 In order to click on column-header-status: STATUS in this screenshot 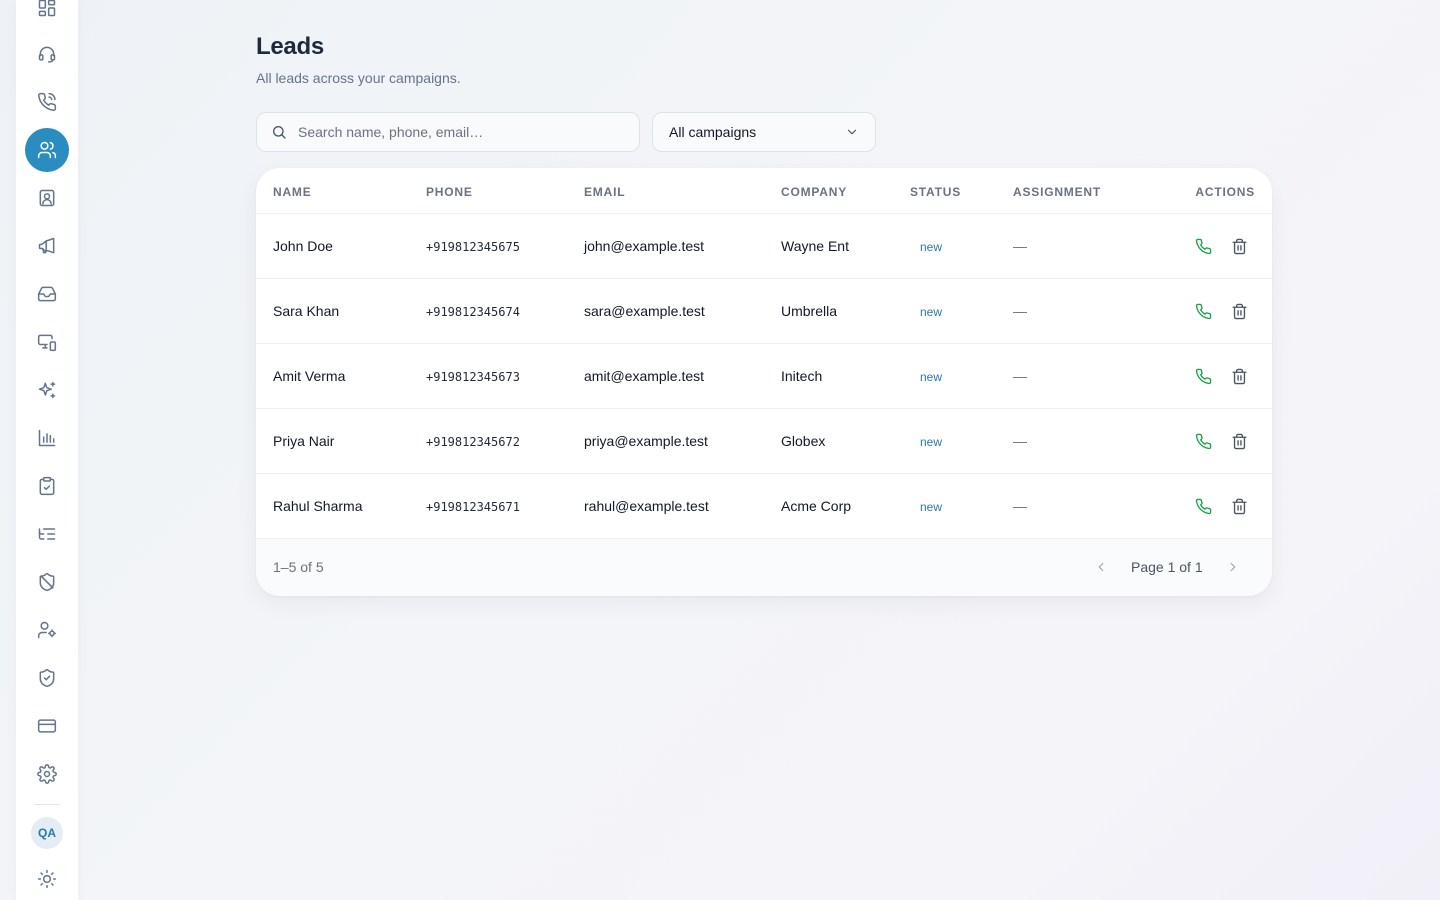, I will do `click(935, 192)`.